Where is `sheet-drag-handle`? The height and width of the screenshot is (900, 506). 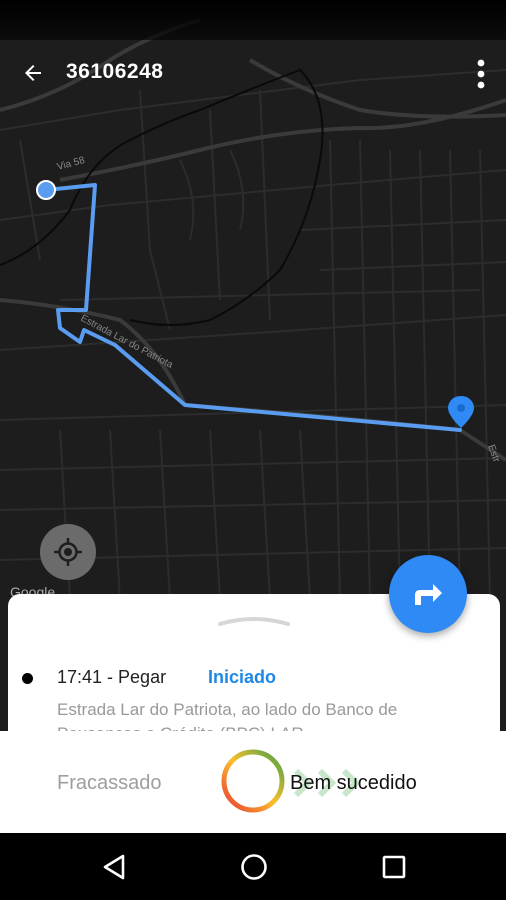
sheet-drag-handle is located at coordinates (254, 621).